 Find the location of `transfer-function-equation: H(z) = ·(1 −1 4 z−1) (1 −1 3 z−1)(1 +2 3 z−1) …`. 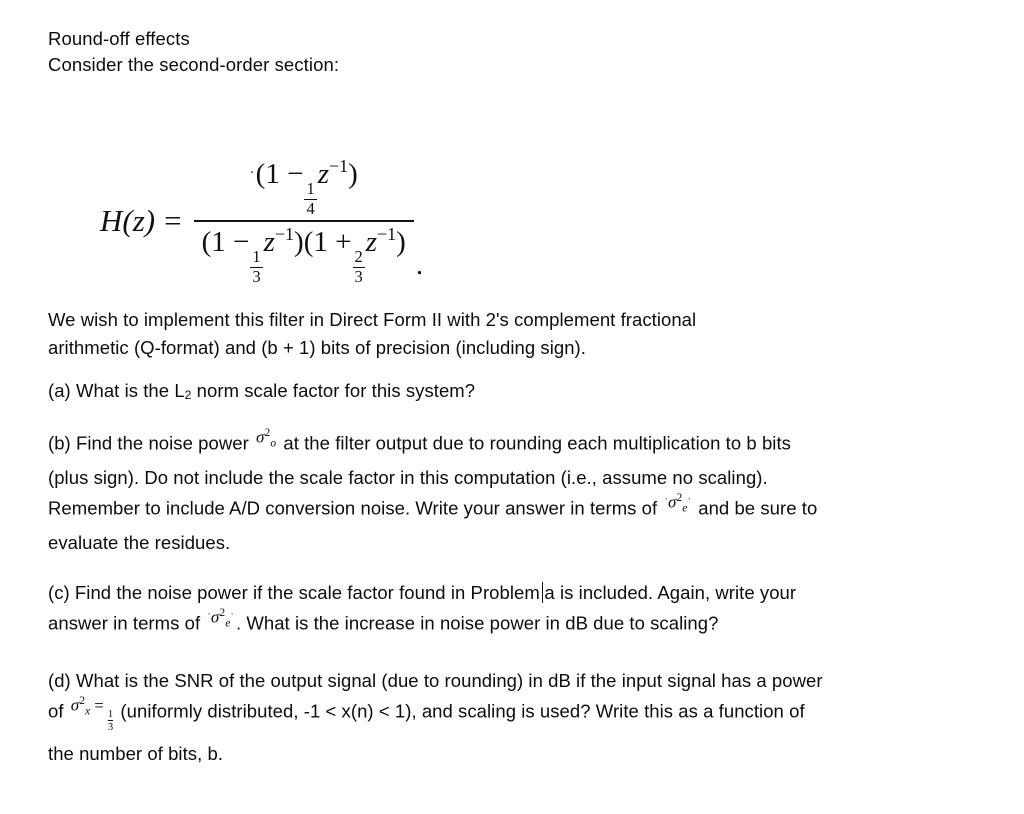

transfer-function-equation: H(z) = ·(1 −1 4 z−1) (1 −1 3 z−1)(1 +2 3 z−1) … is located at coordinates (518, 219).